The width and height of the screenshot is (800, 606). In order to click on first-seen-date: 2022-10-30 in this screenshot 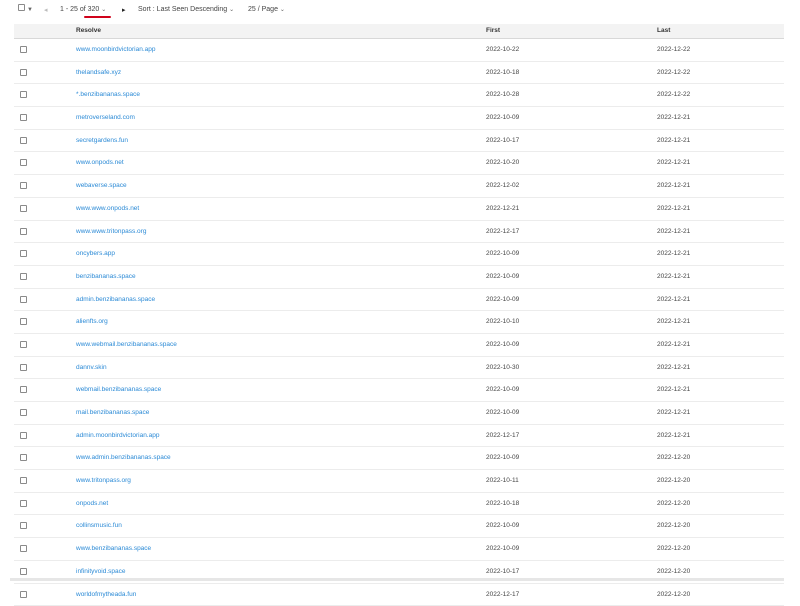, I will do `click(502, 367)`.